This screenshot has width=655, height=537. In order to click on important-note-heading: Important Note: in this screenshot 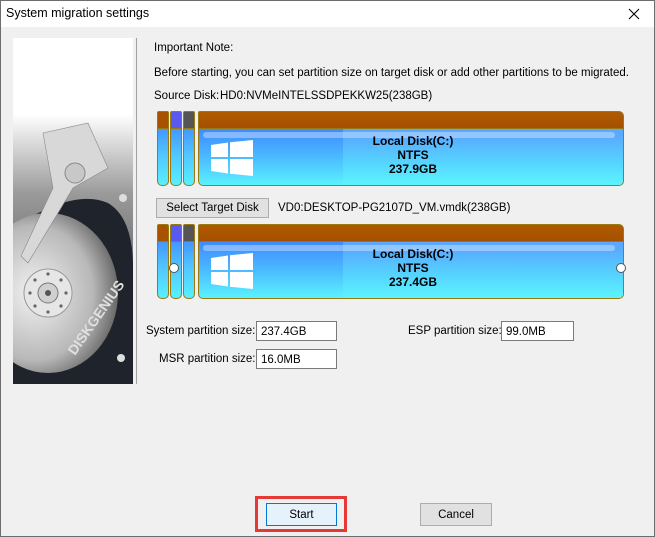, I will do `click(194, 48)`.